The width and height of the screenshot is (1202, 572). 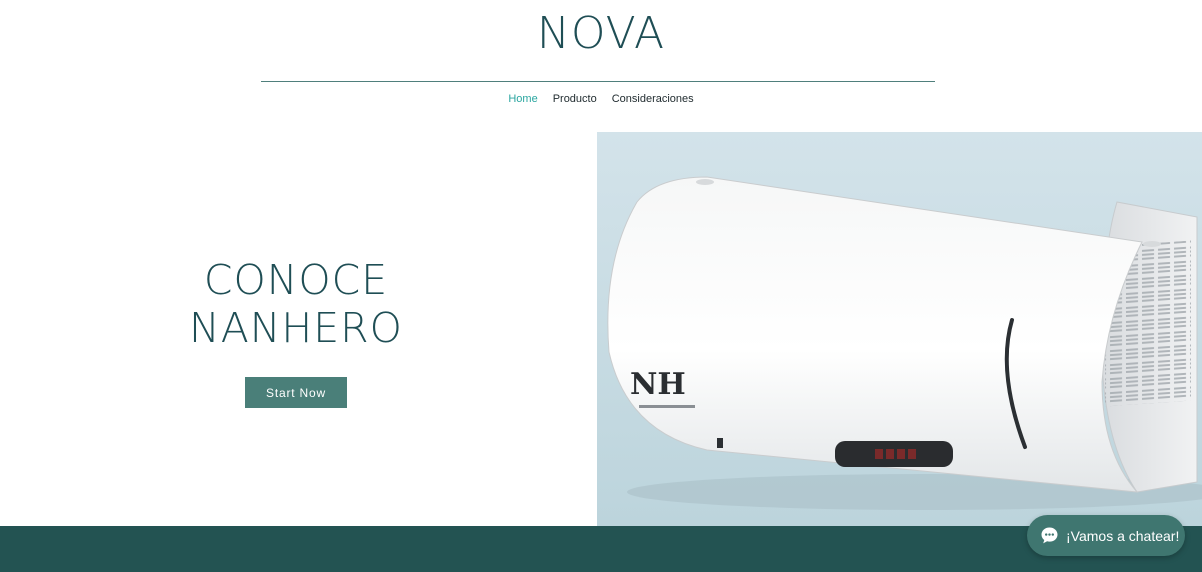 What do you see at coordinates (522, 99) in the screenshot?
I see `nav-item-home: Home` at bounding box center [522, 99].